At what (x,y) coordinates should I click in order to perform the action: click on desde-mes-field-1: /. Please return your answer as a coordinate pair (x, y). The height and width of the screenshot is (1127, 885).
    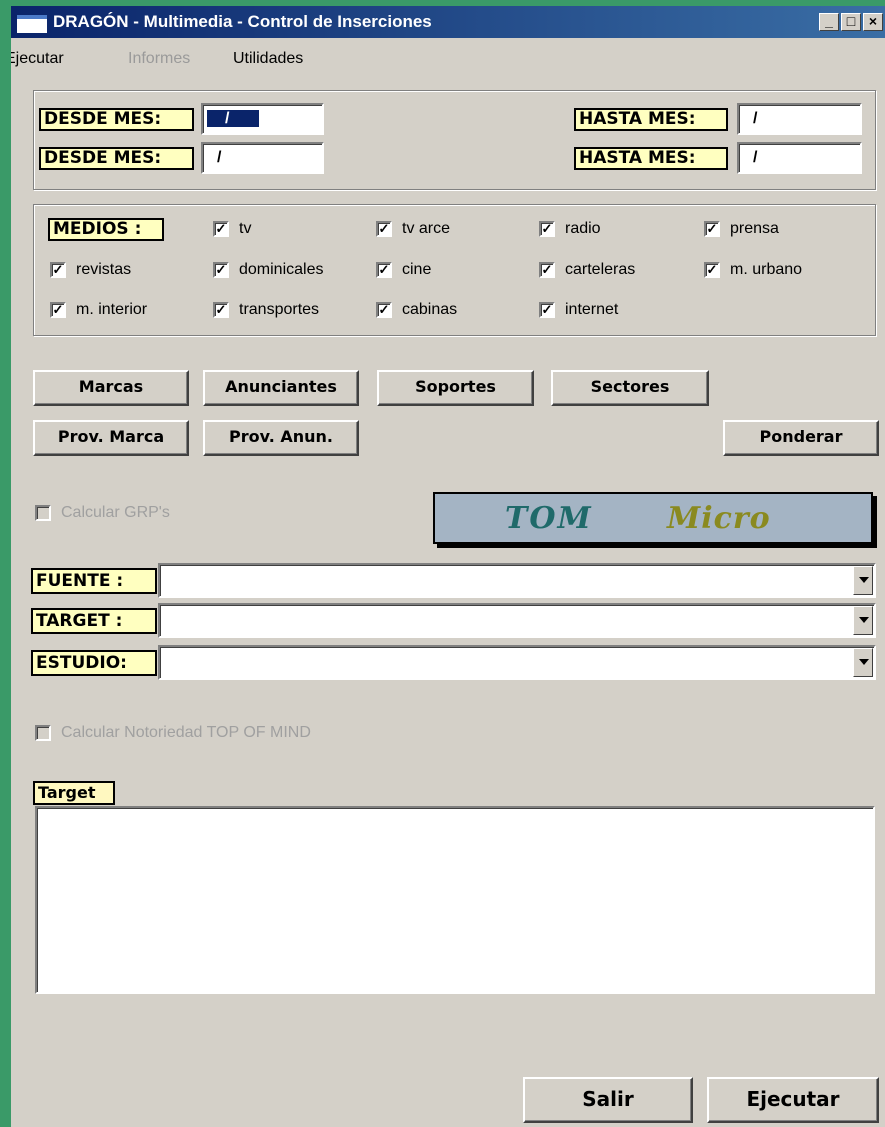
    Looking at the image, I should click on (262, 119).